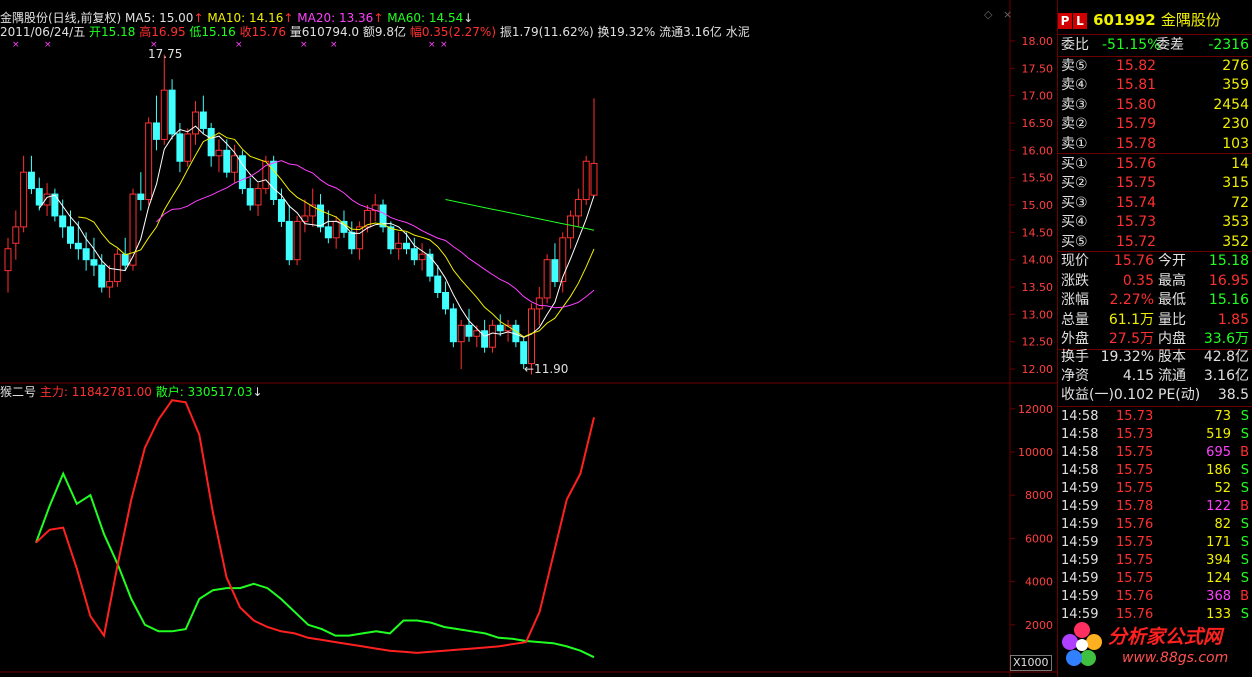 Image resolution: width=1252 pixels, height=677 pixels. Describe the element at coordinates (1155, 452) in the screenshot. I see `tick-row: 14:58 15.75 695 B` at that location.